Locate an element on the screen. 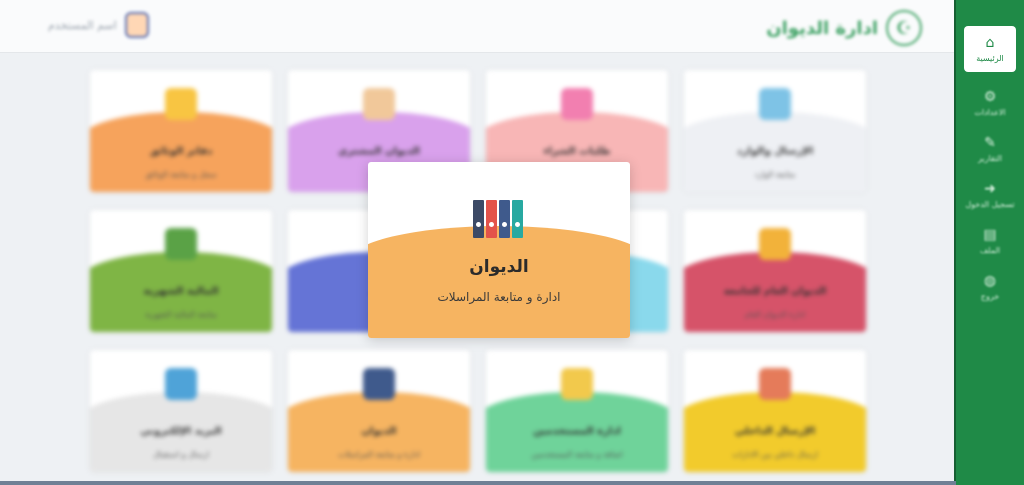 This screenshot has width=1024, height=485. edit-icon: ✎ is located at coordinates (990, 142).